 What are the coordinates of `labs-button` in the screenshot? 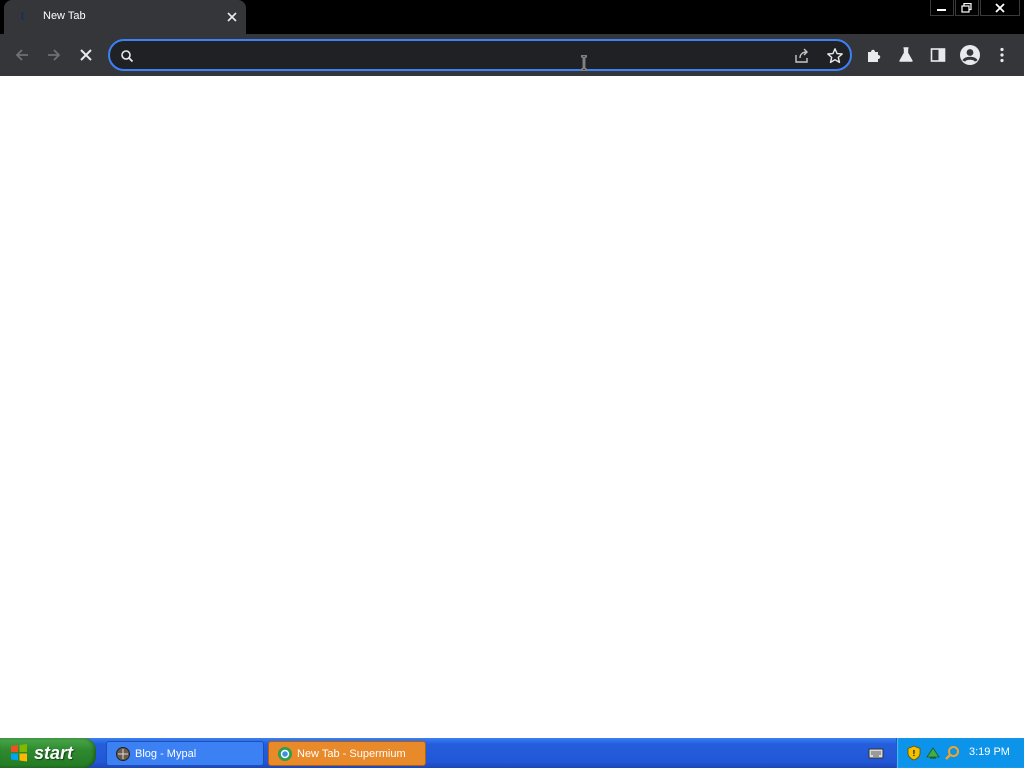 It's located at (906, 55).